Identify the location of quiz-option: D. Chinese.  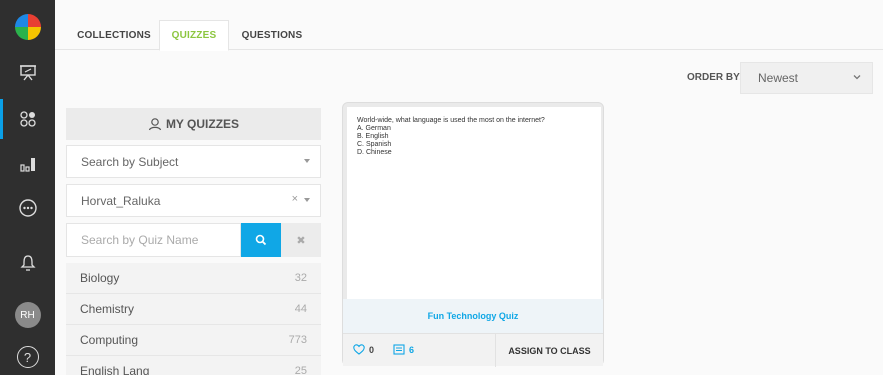
(374, 152).